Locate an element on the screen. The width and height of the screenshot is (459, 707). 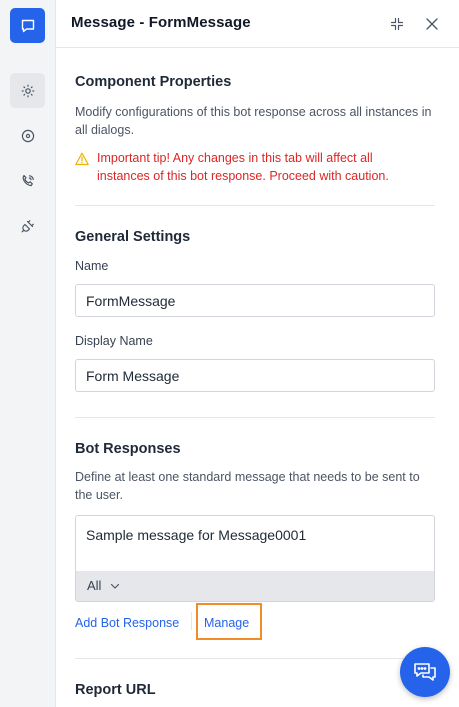
name-field is located at coordinates (255, 300).